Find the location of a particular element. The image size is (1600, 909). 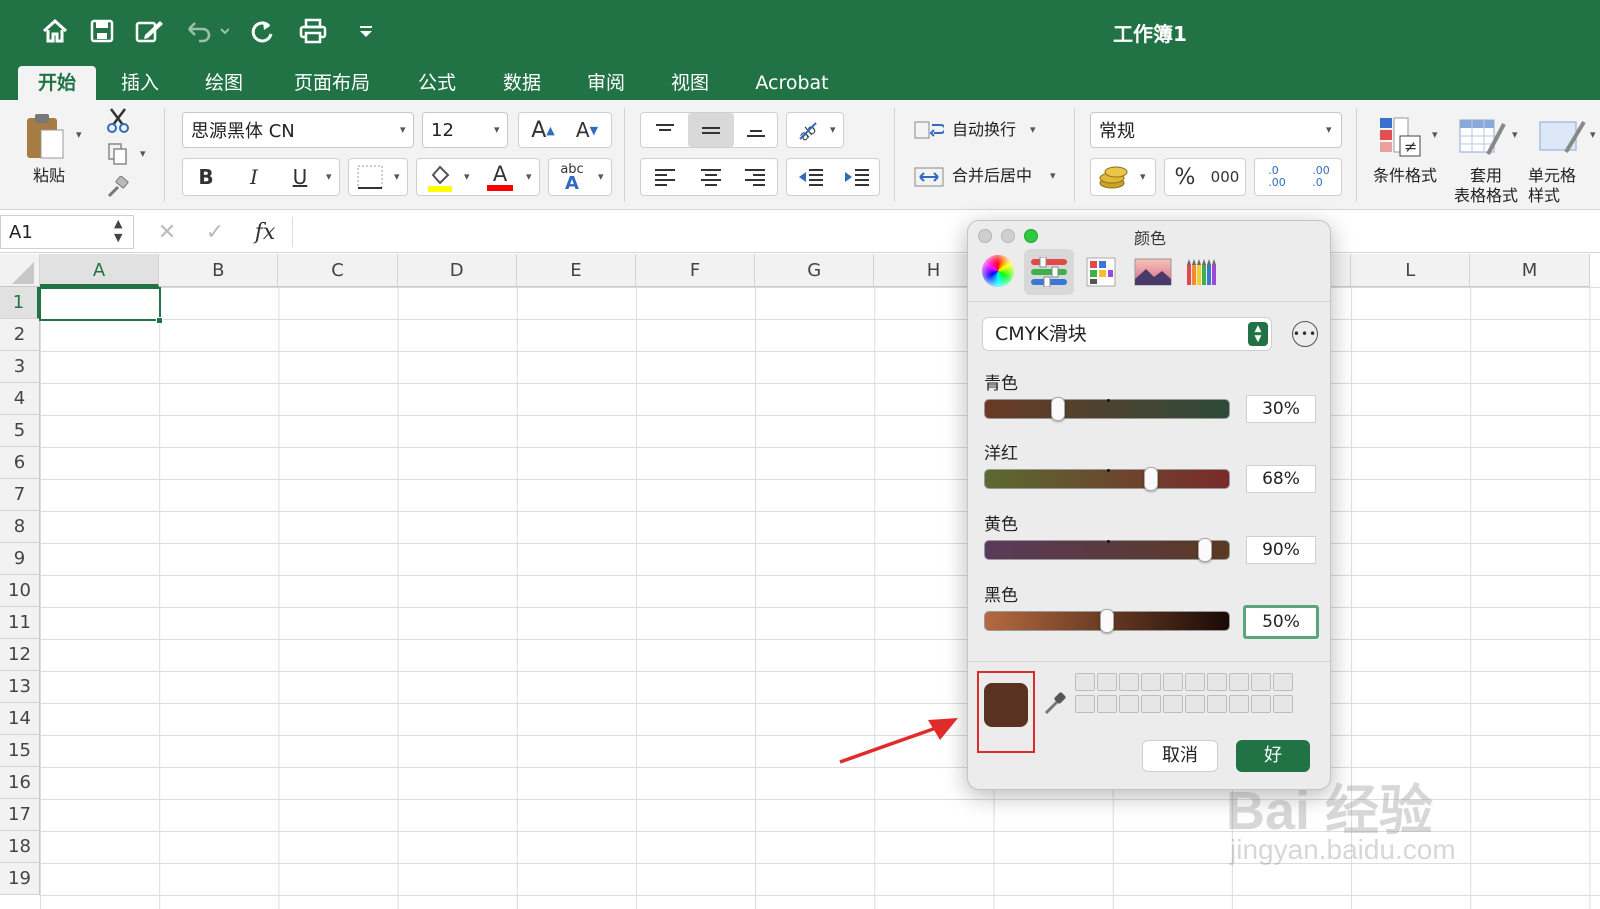

wrap-text-icon is located at coordinates (929, 131).